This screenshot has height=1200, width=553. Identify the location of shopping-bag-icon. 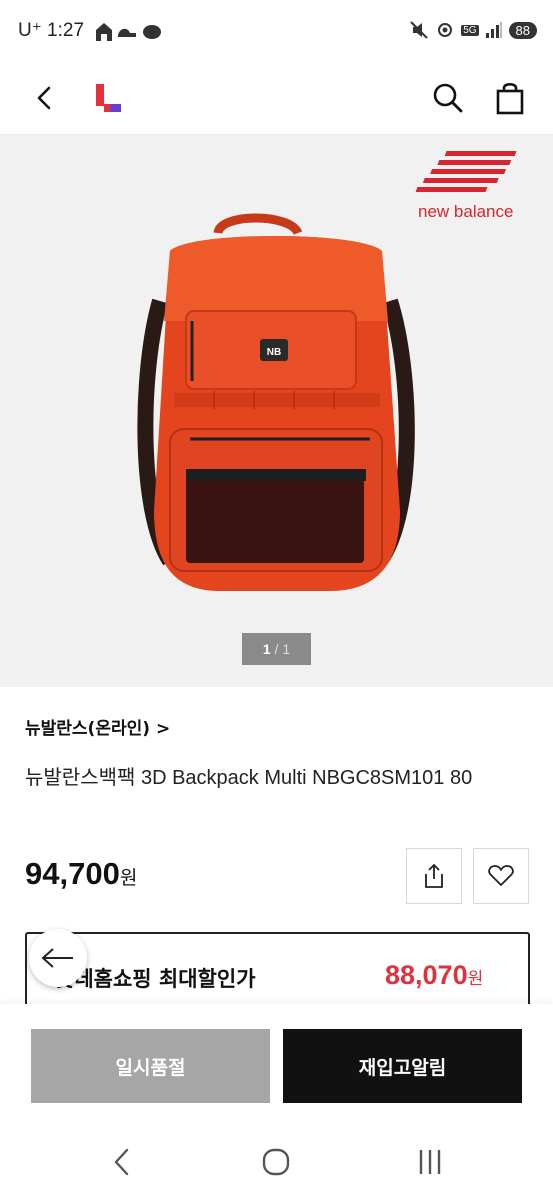
(510, 98).